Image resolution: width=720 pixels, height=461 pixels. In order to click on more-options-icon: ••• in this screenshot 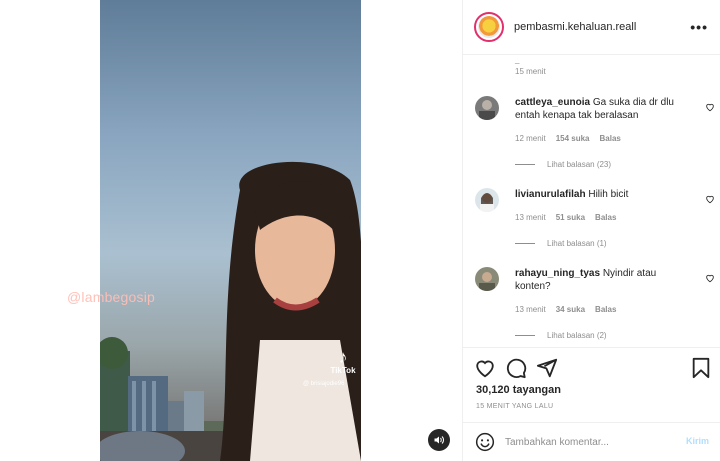, I will do `click(699, 27)`.